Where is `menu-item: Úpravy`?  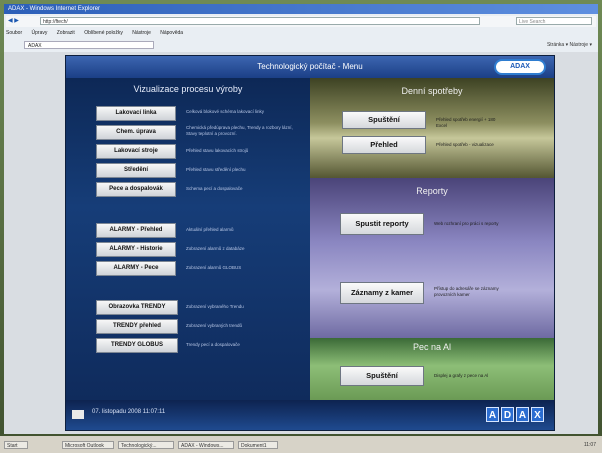
menu-item: Úpravy is located at coordinates (40, 33).